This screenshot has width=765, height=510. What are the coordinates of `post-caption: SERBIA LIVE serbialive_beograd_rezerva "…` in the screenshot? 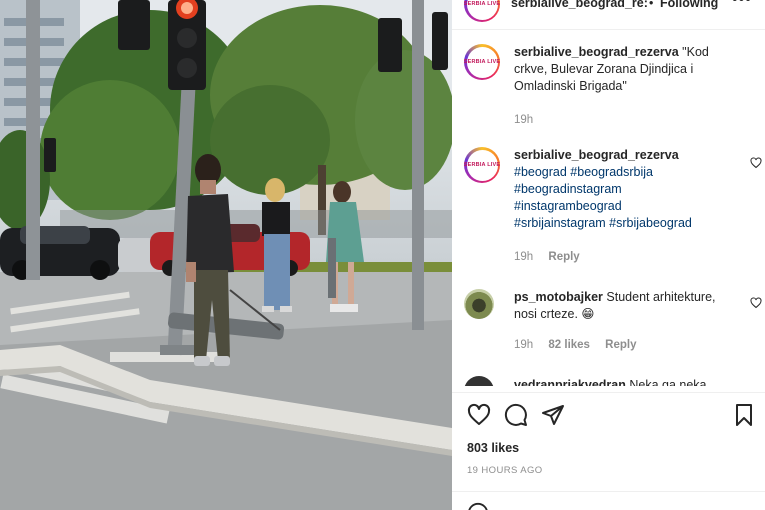 It's located at (609, 89).